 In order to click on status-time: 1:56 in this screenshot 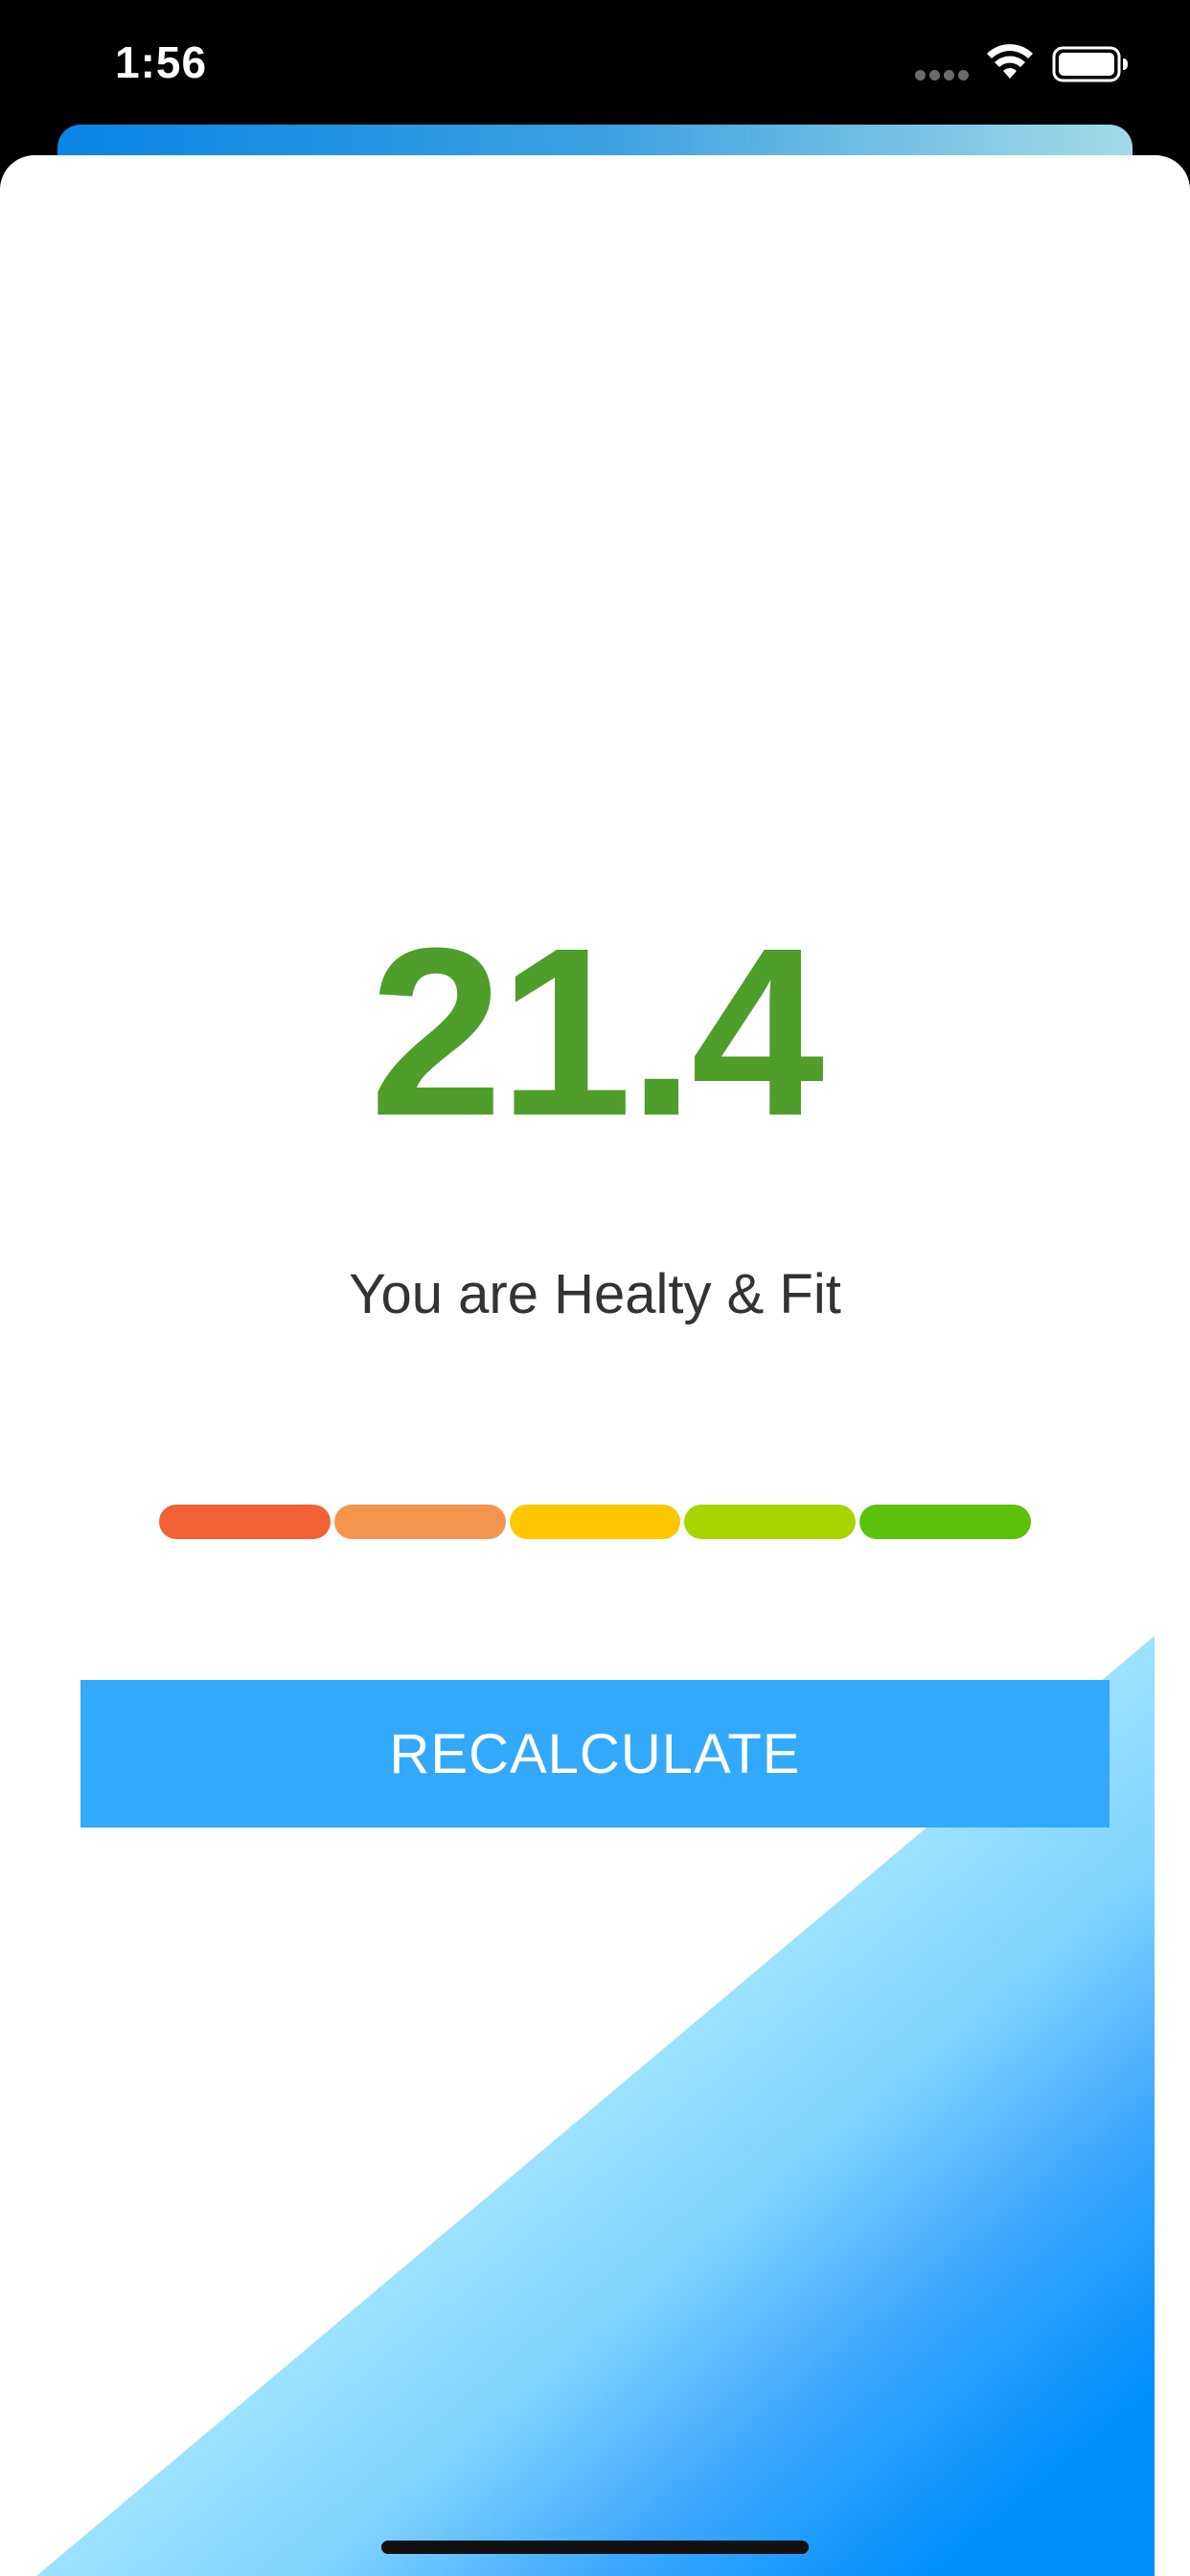, I will do `click(162, 62)`.